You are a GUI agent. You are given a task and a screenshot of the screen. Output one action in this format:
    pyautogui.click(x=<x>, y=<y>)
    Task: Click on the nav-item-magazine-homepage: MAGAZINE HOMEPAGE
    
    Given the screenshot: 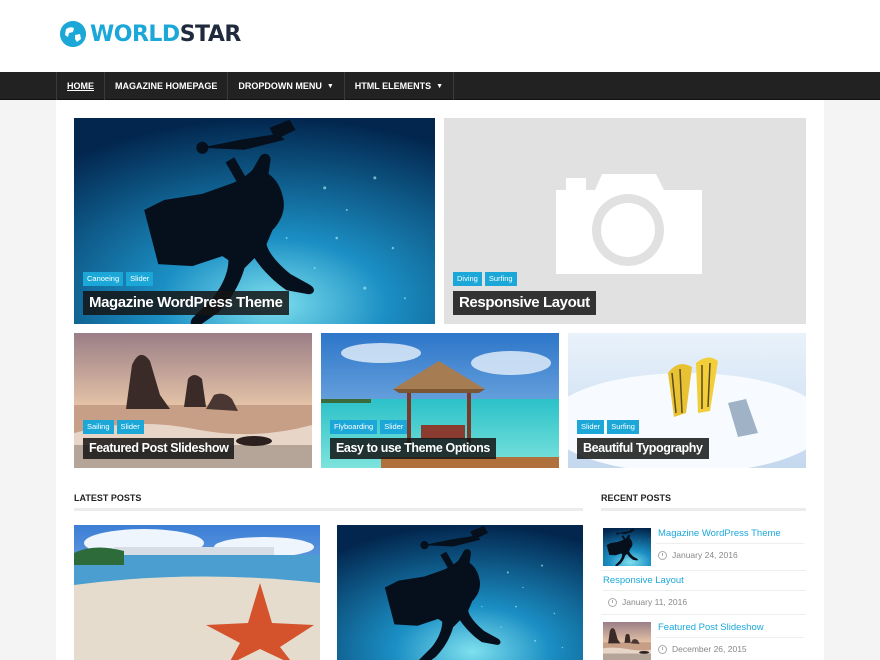 What is the action you would take?
    pyautogui.click(x=165, y=86)
    